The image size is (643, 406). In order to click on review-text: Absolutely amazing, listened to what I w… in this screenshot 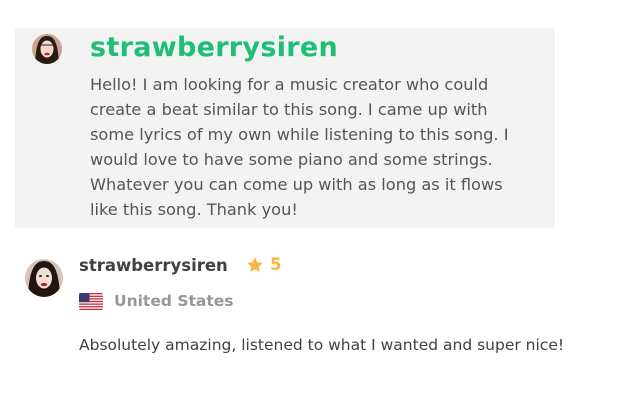, I will do `click(322, 345)`.